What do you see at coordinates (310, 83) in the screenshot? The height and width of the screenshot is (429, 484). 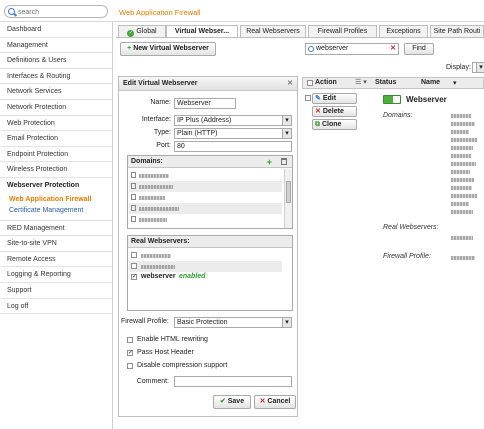 I see `select-all-checkbox` at bounding box center [310, 83].